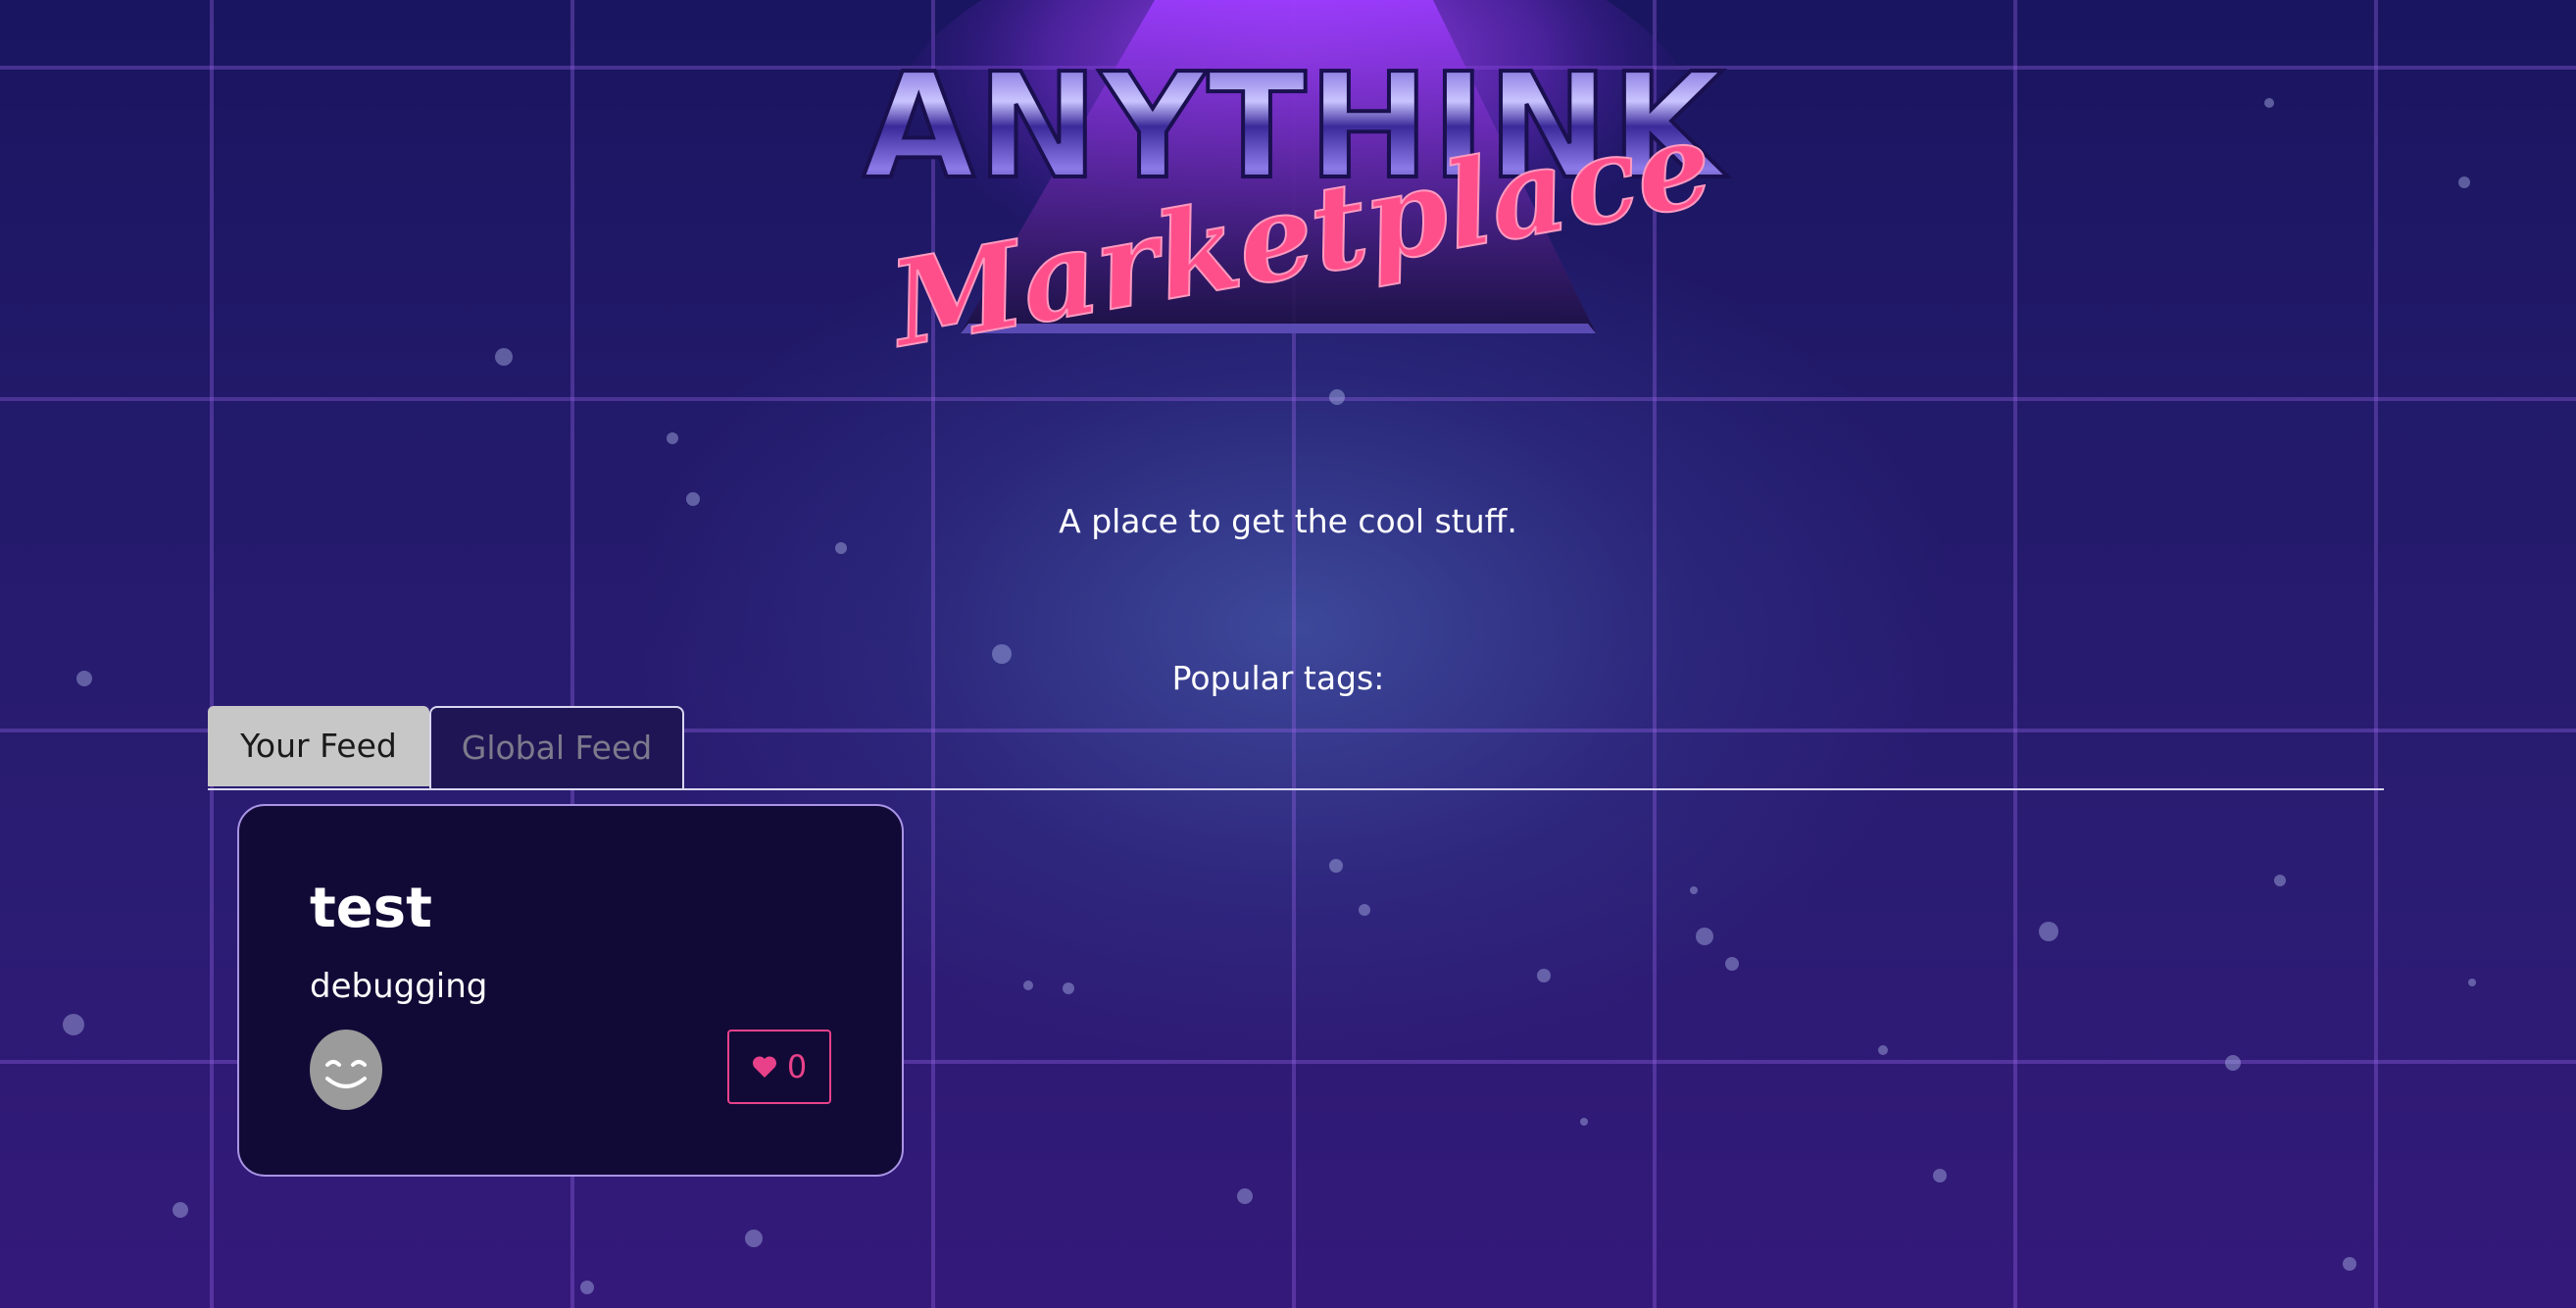  What do you see at coordinates (797, 1066) in the screenshot?
I see `favorite-count: 0` at bounding box center [797, 1066].